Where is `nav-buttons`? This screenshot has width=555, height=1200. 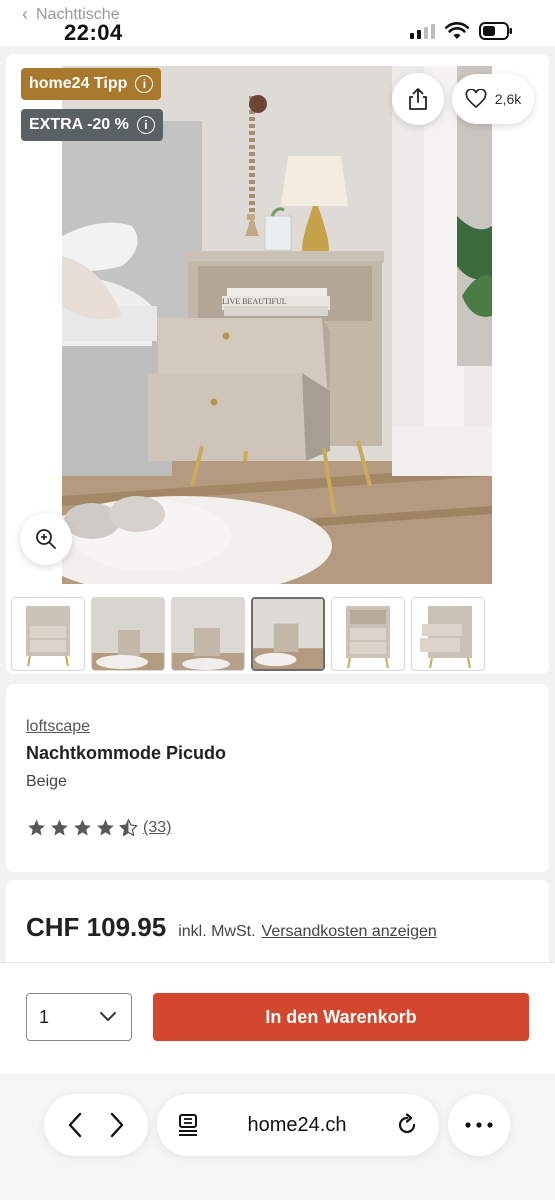 nav-buttons is located at coordinates (96, 1125).